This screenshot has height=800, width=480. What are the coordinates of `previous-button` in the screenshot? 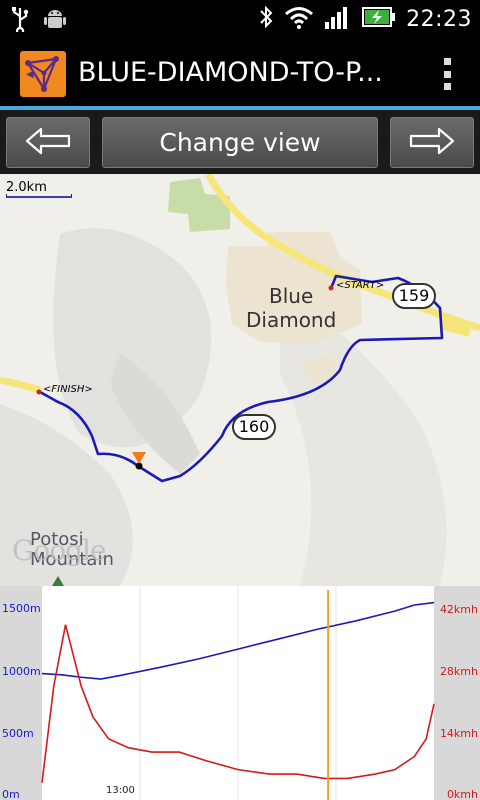 It's located at (48, 142).